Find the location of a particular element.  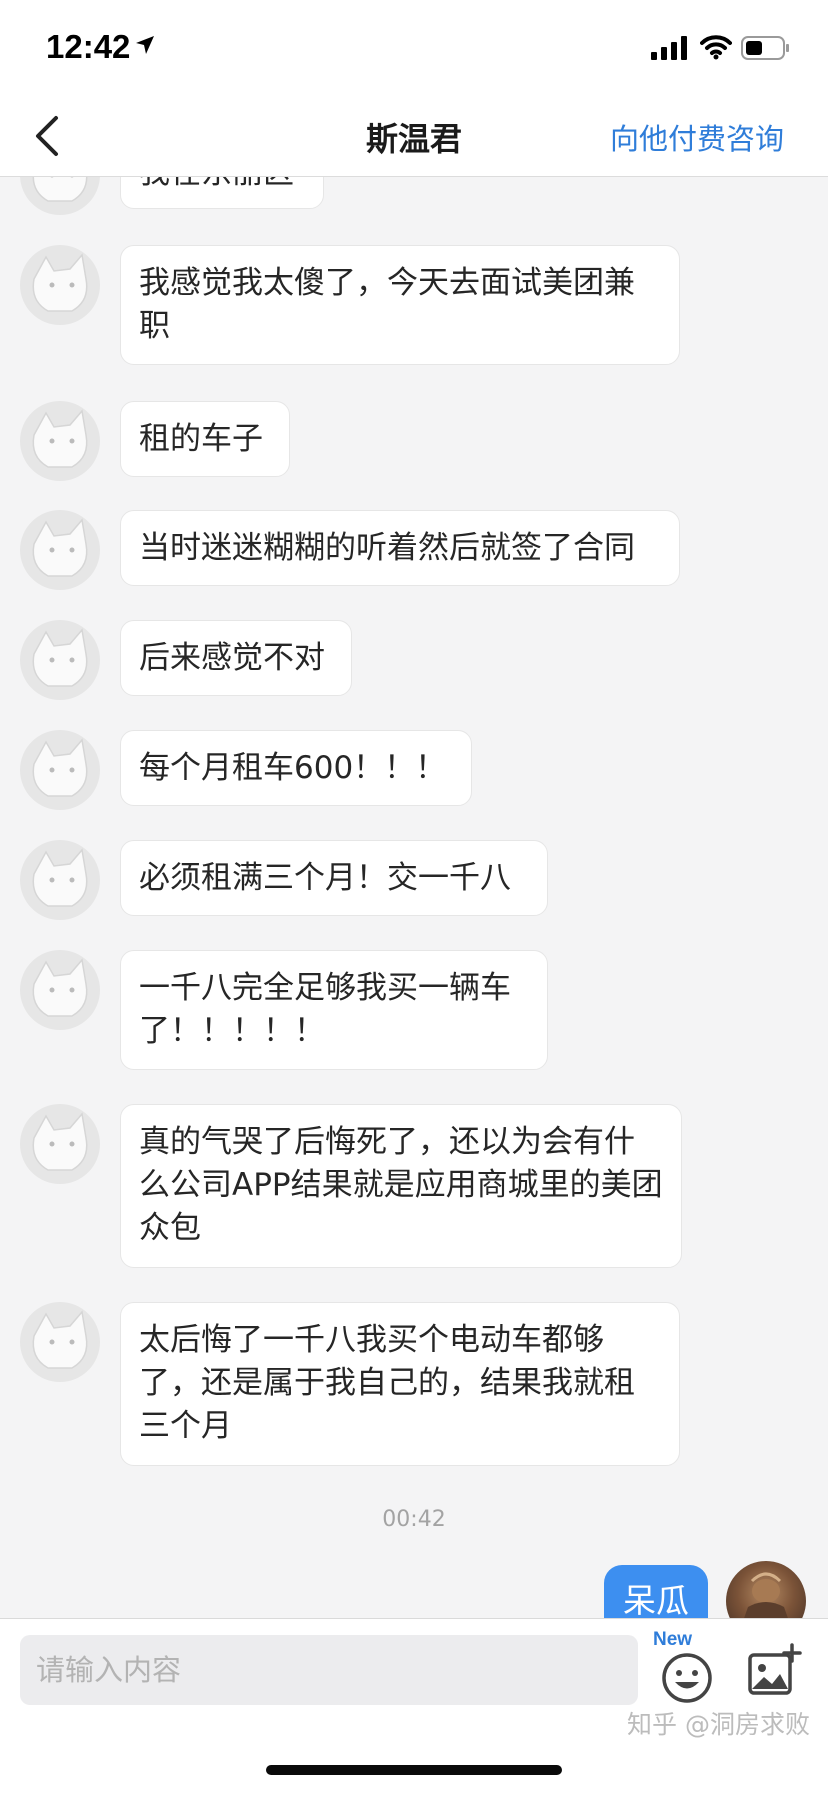

add-image-icon is located at coordinates (774, 1671).